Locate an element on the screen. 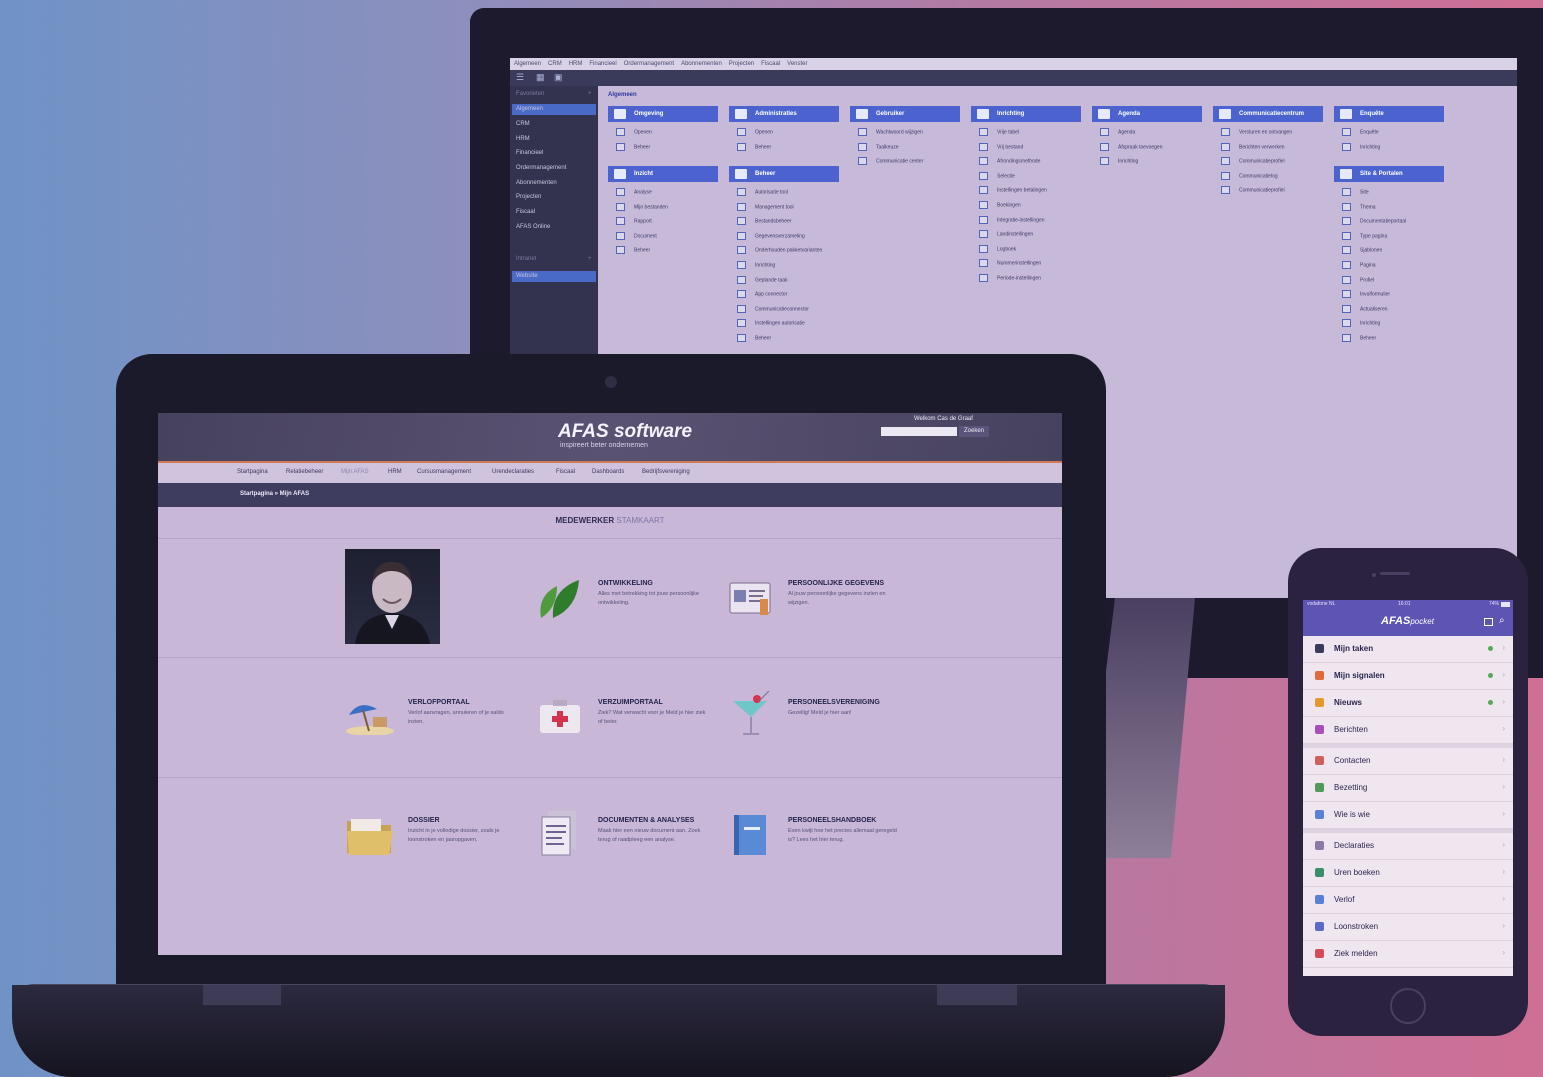 Image resolution: width=1543 pixels, height=1077 pixels. sidebar-item: Fiscaal is located at coordinates (525, 212).